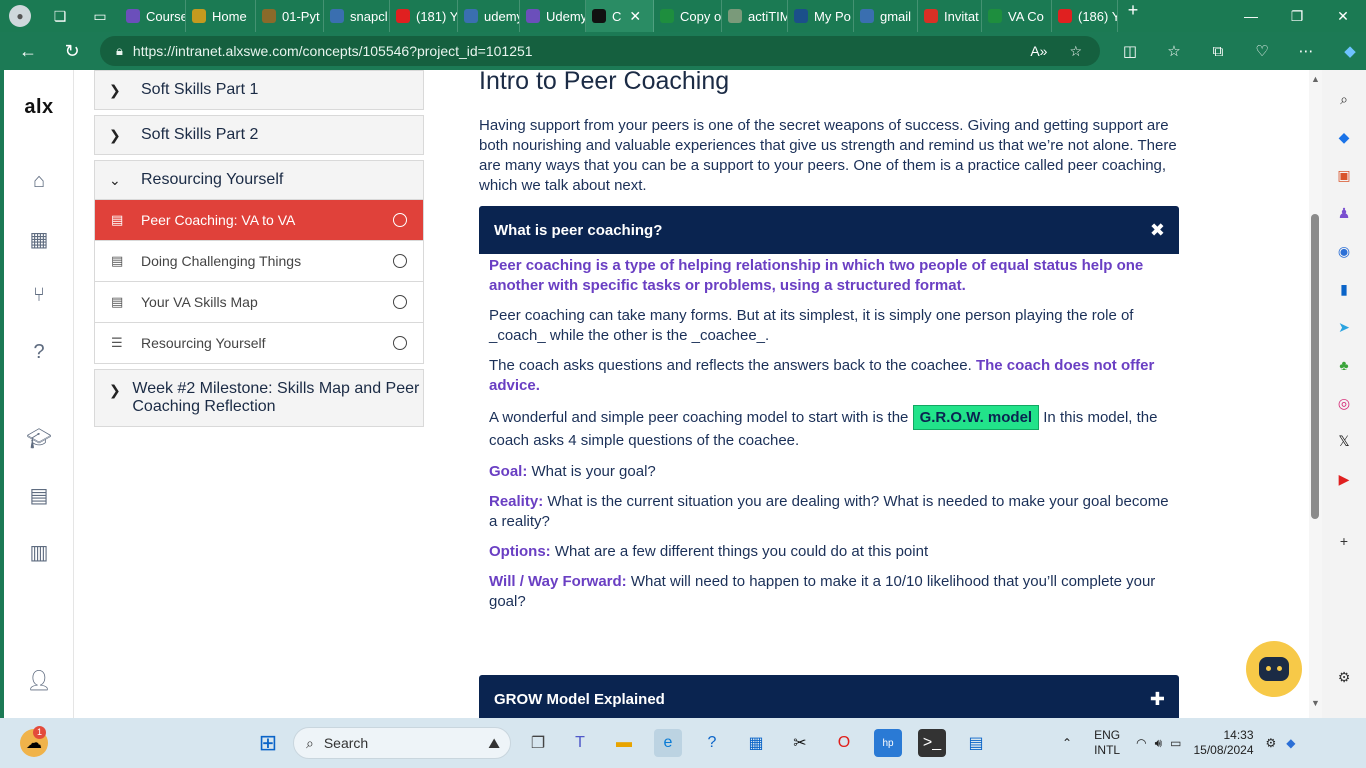 This screenshot has width=1366, height=768. What do you see at coordinates (402, 743) in the screenshot?
I see `taskbar-search: ⌕ Search ⛰` at bounding box center [402, 743].